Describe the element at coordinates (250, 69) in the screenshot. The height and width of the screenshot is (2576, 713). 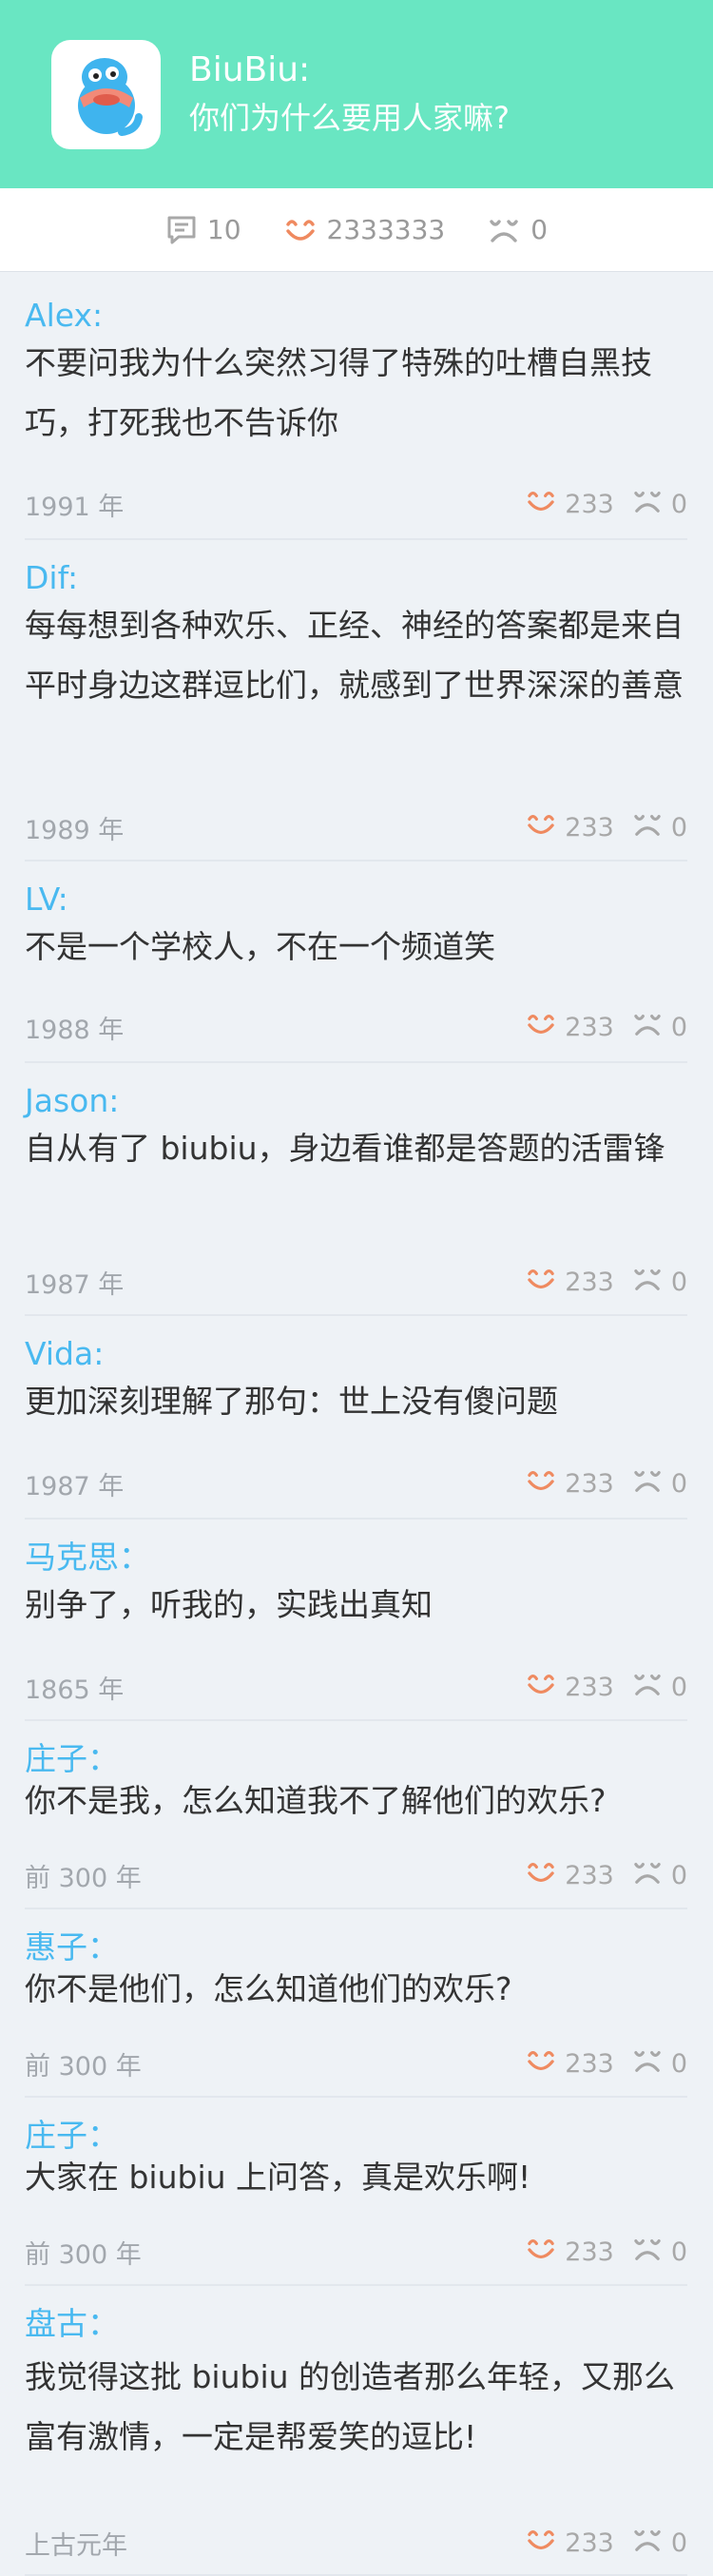
I see `asker-name: BiuBiu:` at that location.